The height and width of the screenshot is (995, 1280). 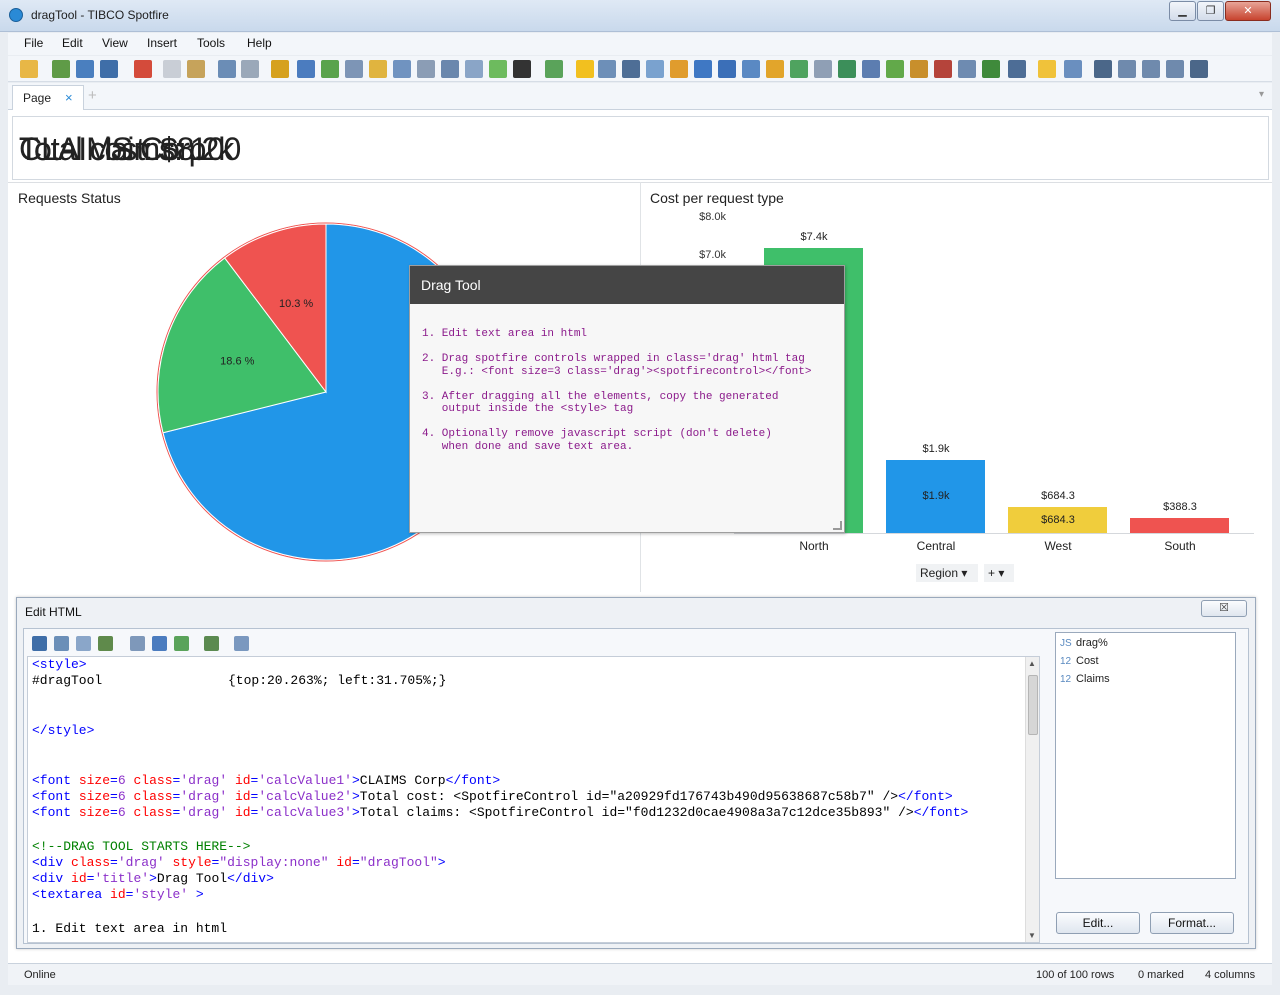 What do you see at coordinates (1248, 11) in the screenshot?
I see `close-window-button: ✕` at bounding box center [1248, 11].